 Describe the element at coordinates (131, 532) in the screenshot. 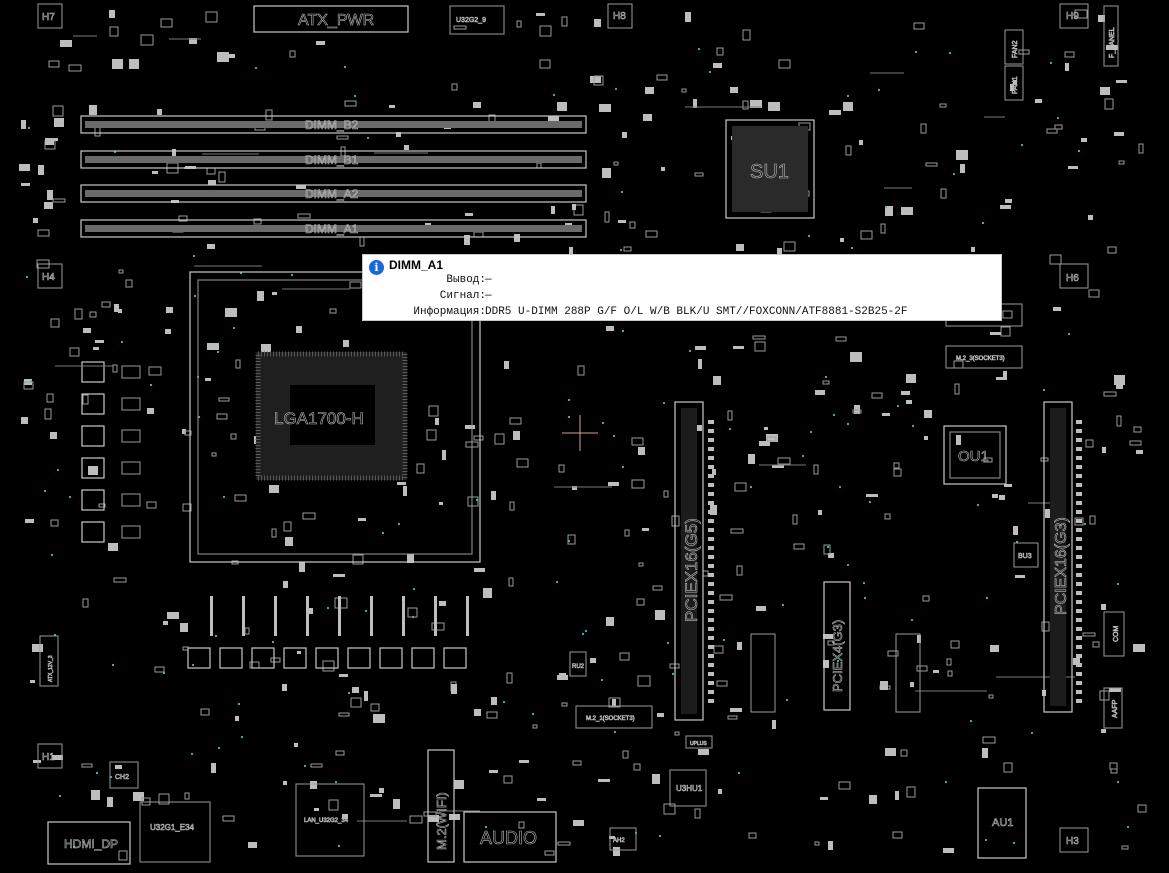

I see `vrm-choke` at that location.